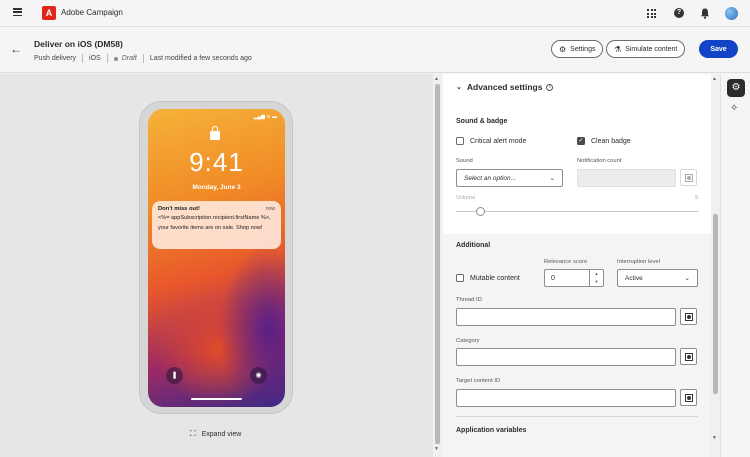  I want to click on mutable-content-checkbox: Mutable content, so click(488, 278).